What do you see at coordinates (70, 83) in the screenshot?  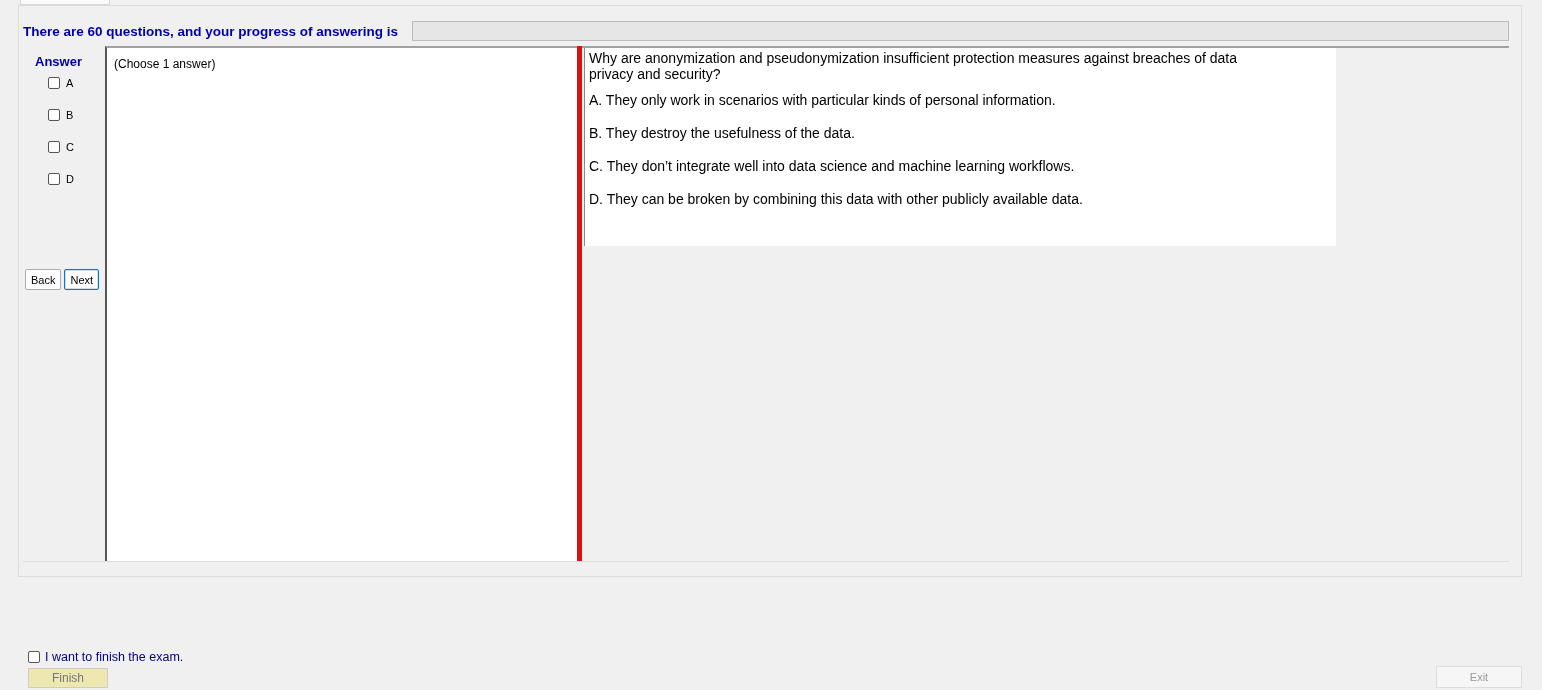 I see `option-label: A` at bounding box center [70, 83].